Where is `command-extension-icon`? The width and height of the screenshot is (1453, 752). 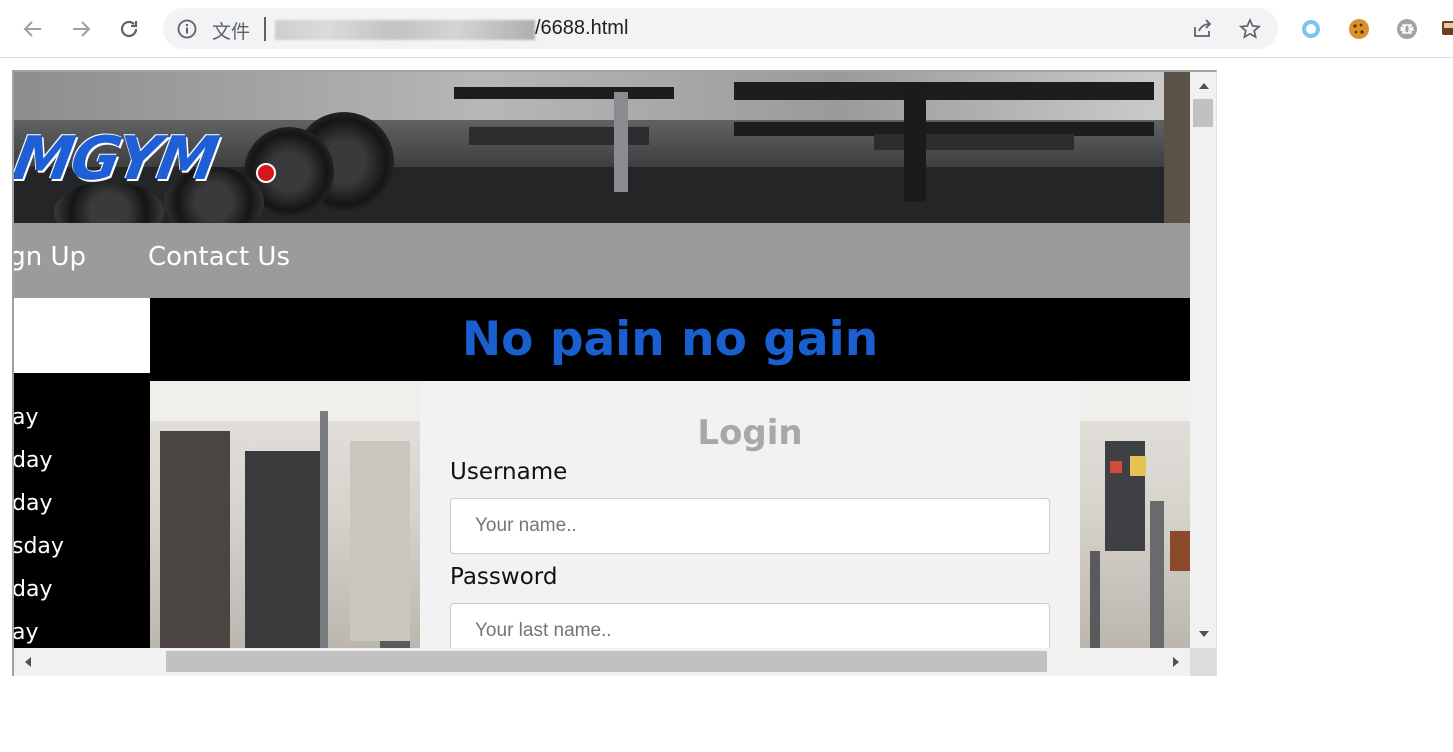
command-extension-icon is located at coordinates (1407, 29).